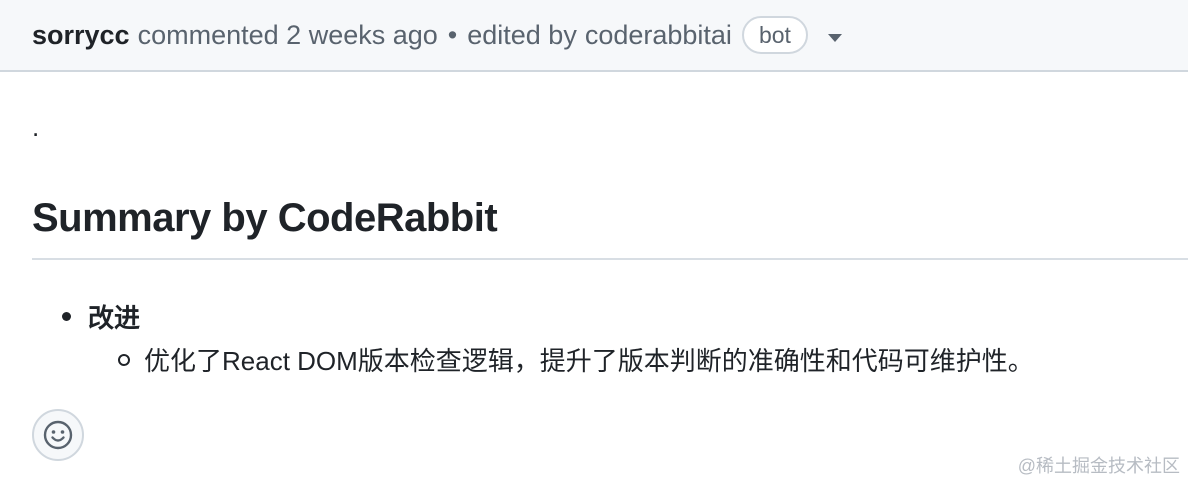 This screenshot has width=1188, height=480. What do you see at coordinates (658, 35) in the screenshot?
I see `editor-link: coderabbitai` at bounding box center [658, 35].